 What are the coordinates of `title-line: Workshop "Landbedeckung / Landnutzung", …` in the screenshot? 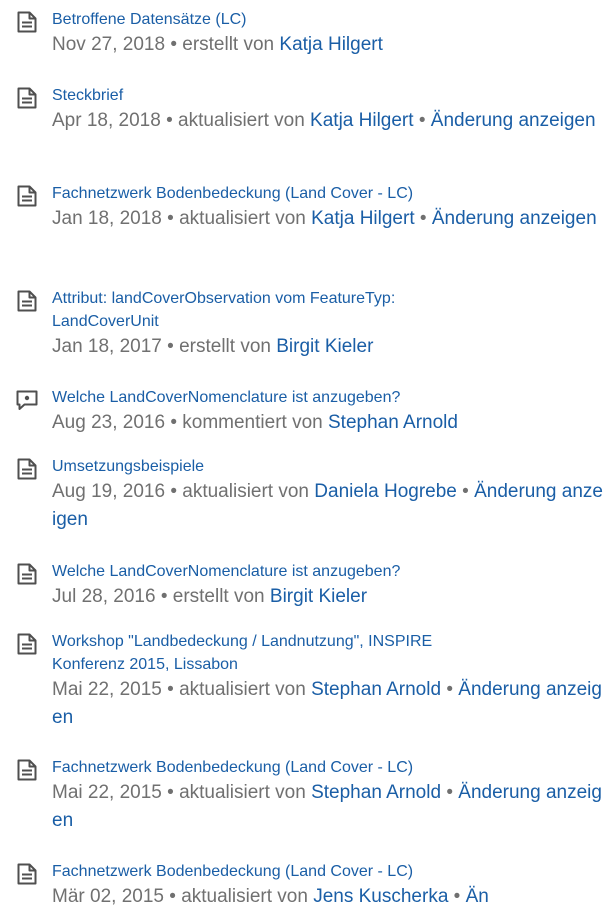 It's located at (242, 641).